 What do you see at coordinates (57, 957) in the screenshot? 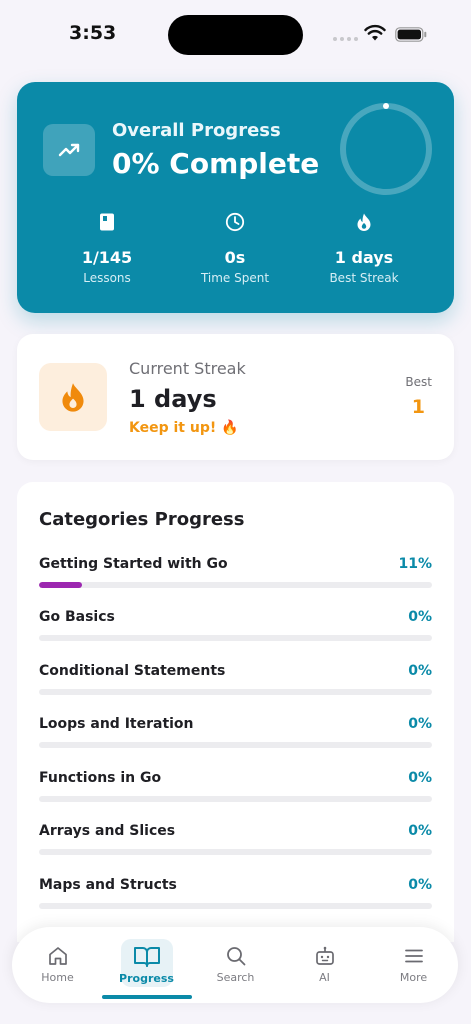
I see `home-icon` at bounding box center [57, 957].